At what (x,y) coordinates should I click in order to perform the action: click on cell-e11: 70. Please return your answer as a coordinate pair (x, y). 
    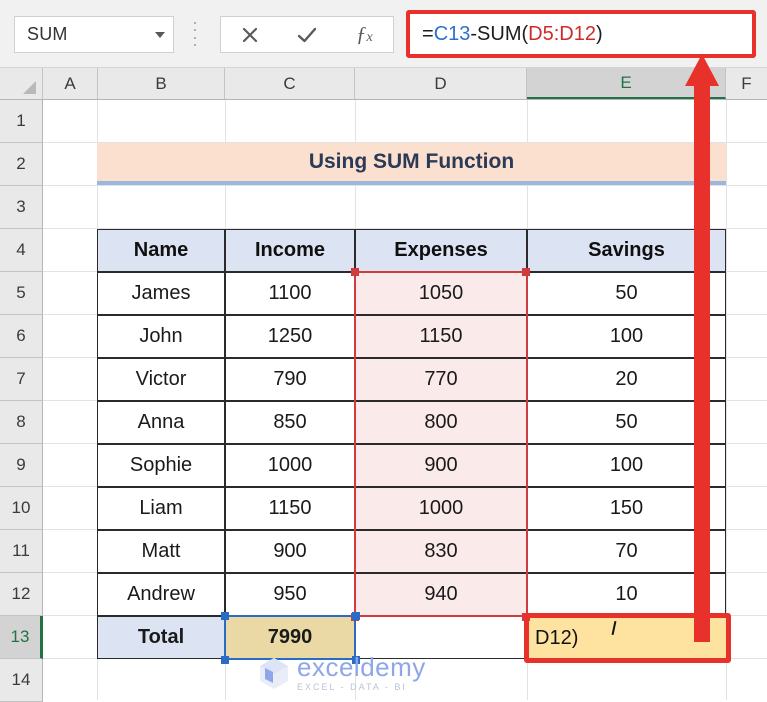
    Looking at the image, I should click on (626, 551).